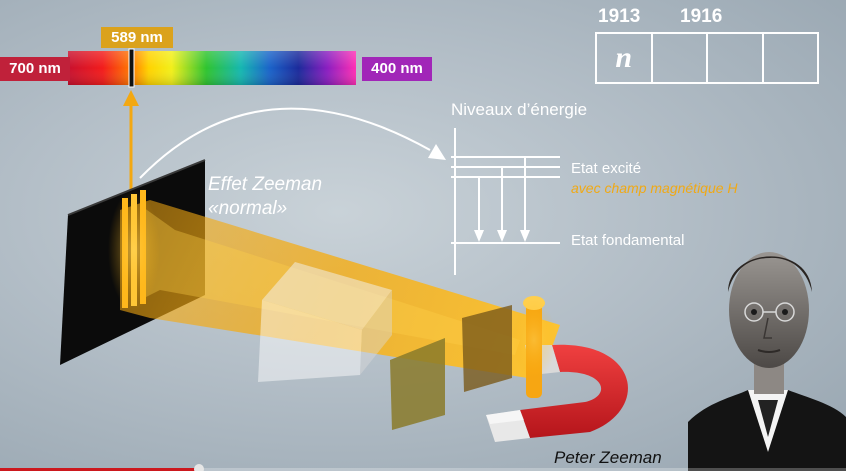 This screenshot has width=846, height=471. What do you see at coordinates (131, 68) in the screenshot?
I see `sodium-line-marker` at bounding box center [131, 68].